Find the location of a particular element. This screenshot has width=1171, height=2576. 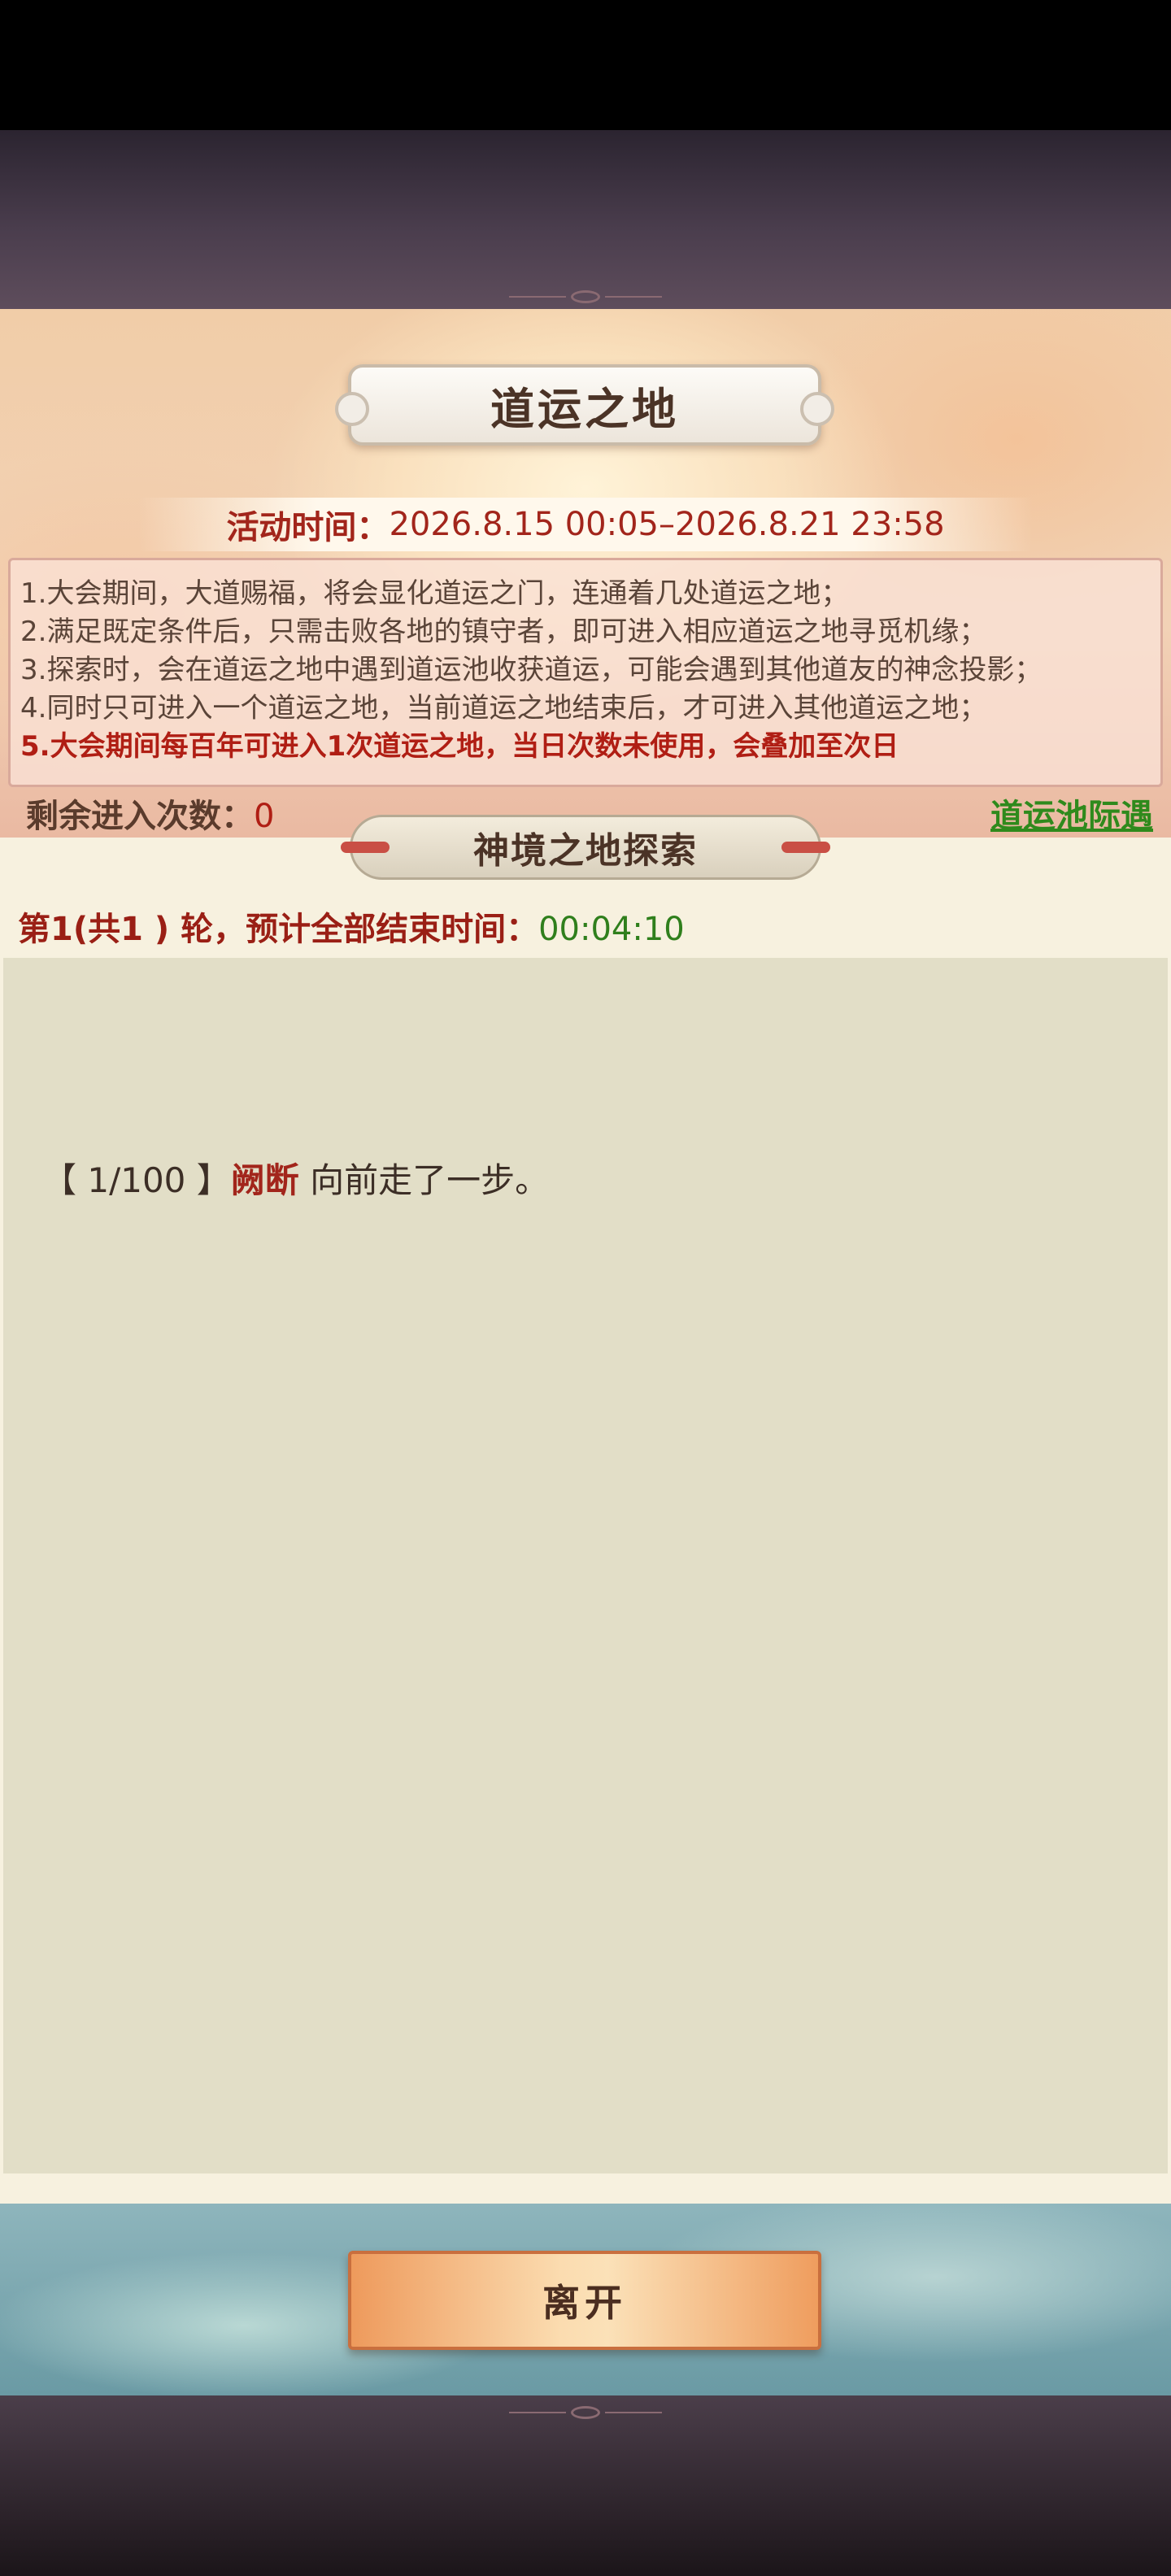

remaining-entries: 剩余进入次数：0 is located at coordinates (150, 814).